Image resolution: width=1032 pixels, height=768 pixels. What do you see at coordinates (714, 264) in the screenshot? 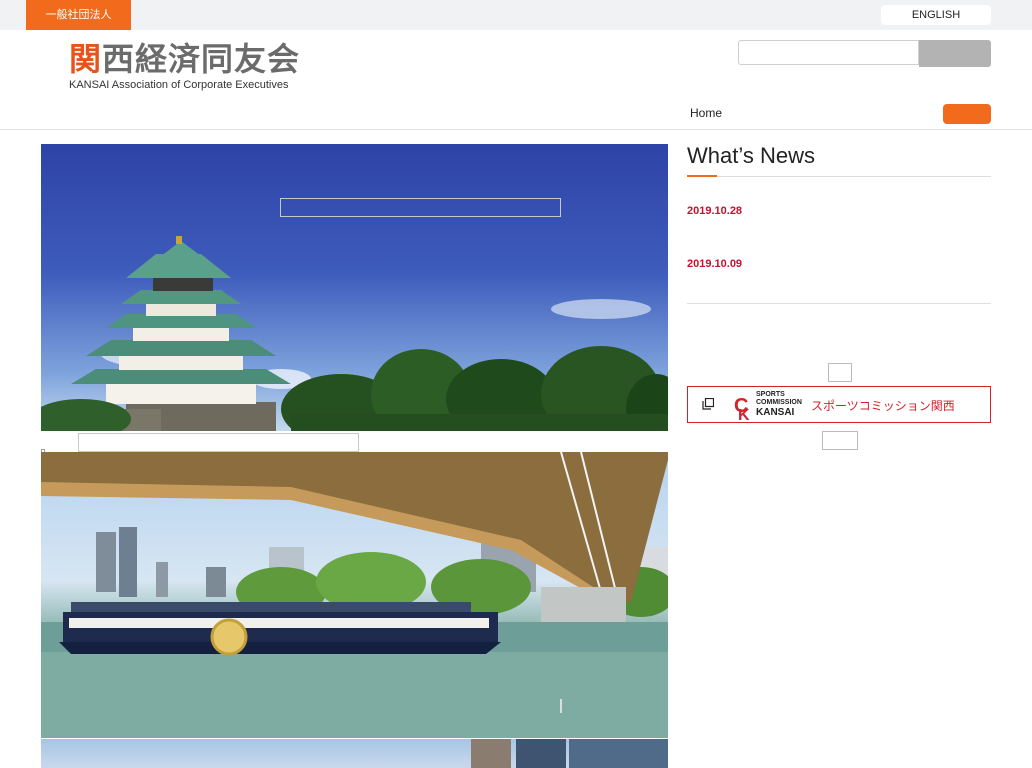
I see `news-item-date: 2019.10.09` at bounding box center [714, 264].